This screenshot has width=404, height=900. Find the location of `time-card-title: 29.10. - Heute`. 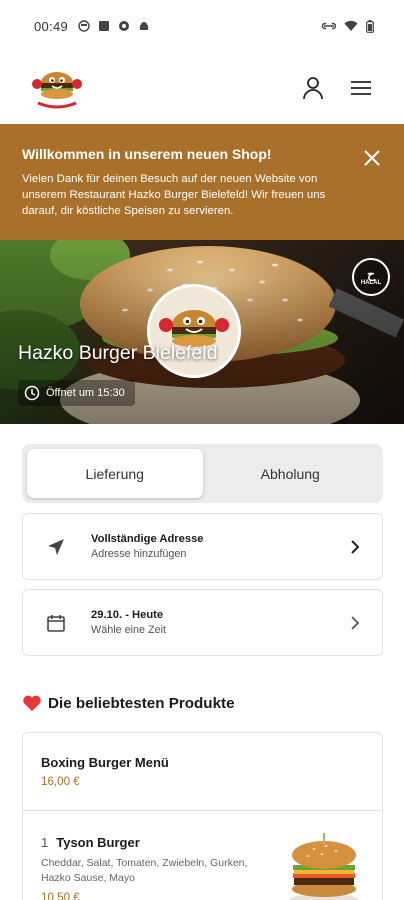

time-card-title: 29.10. - Heute is located at coordinates (127, 615).